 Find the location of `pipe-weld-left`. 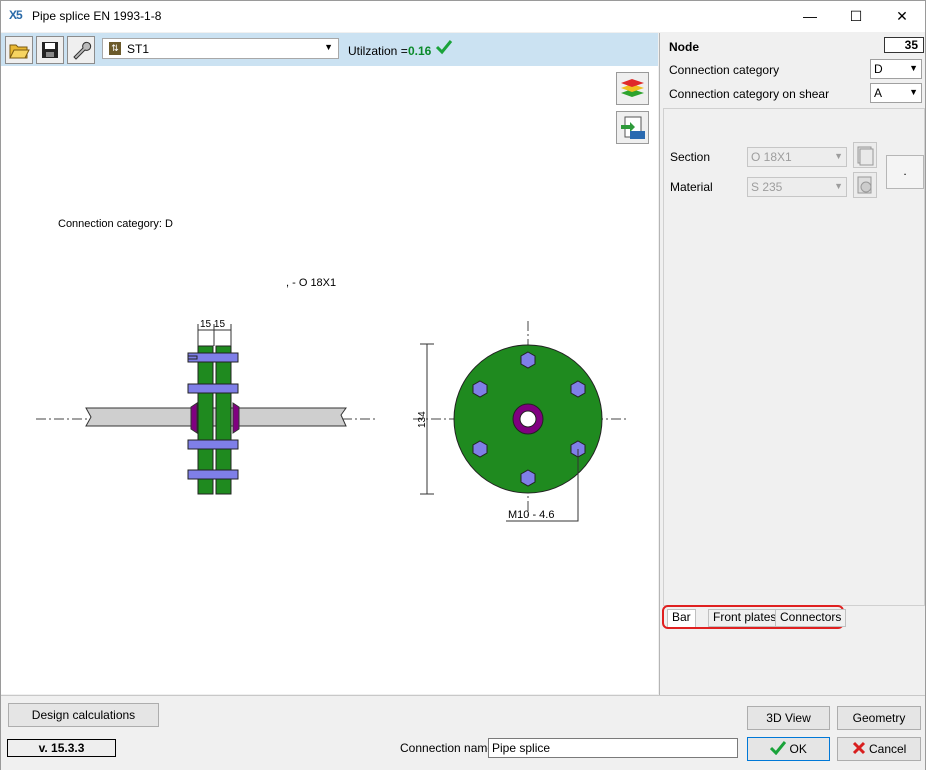

pipe-weld-left is located at coordinates (194, 418).